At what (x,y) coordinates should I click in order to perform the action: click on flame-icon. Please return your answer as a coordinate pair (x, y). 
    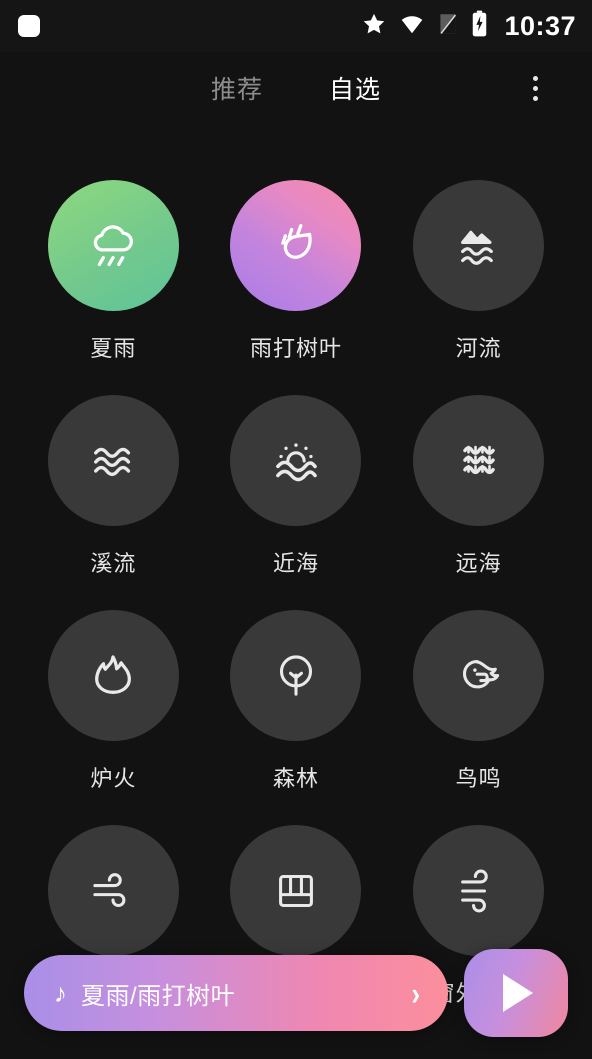
    Looking at the image, I should click on (113, 674).